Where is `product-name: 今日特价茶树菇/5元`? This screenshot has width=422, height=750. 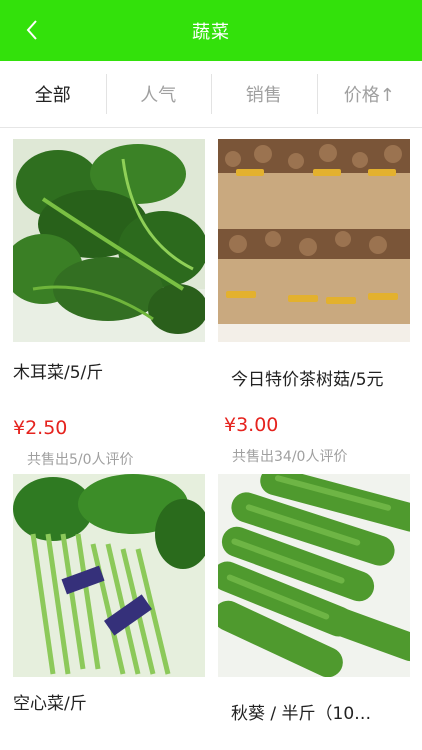 product-name: 今日特价茶树菇/5元 is located at coordinates (307, 380).